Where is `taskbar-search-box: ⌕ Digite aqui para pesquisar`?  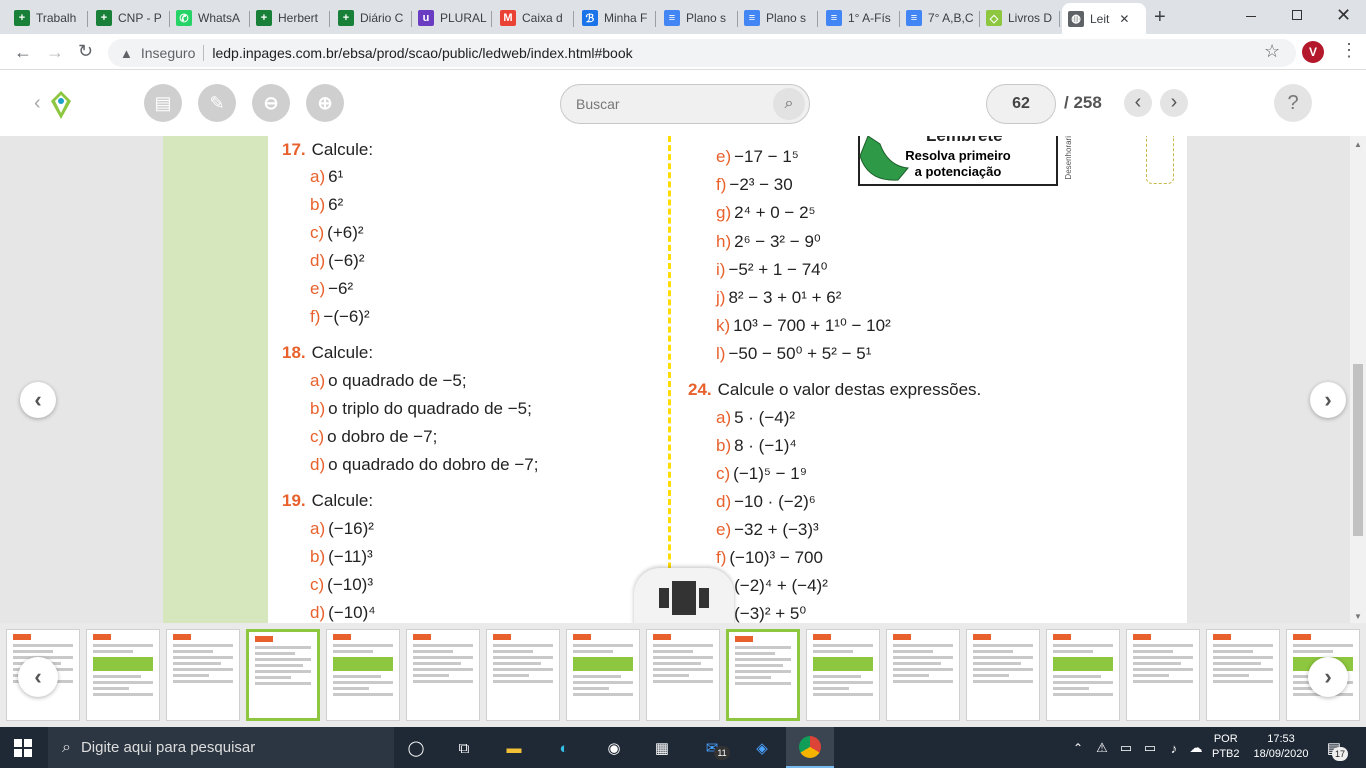 taskbar-search-box: ⌕ Digite aqui para pesquisar is located at coordinates (221, 747).